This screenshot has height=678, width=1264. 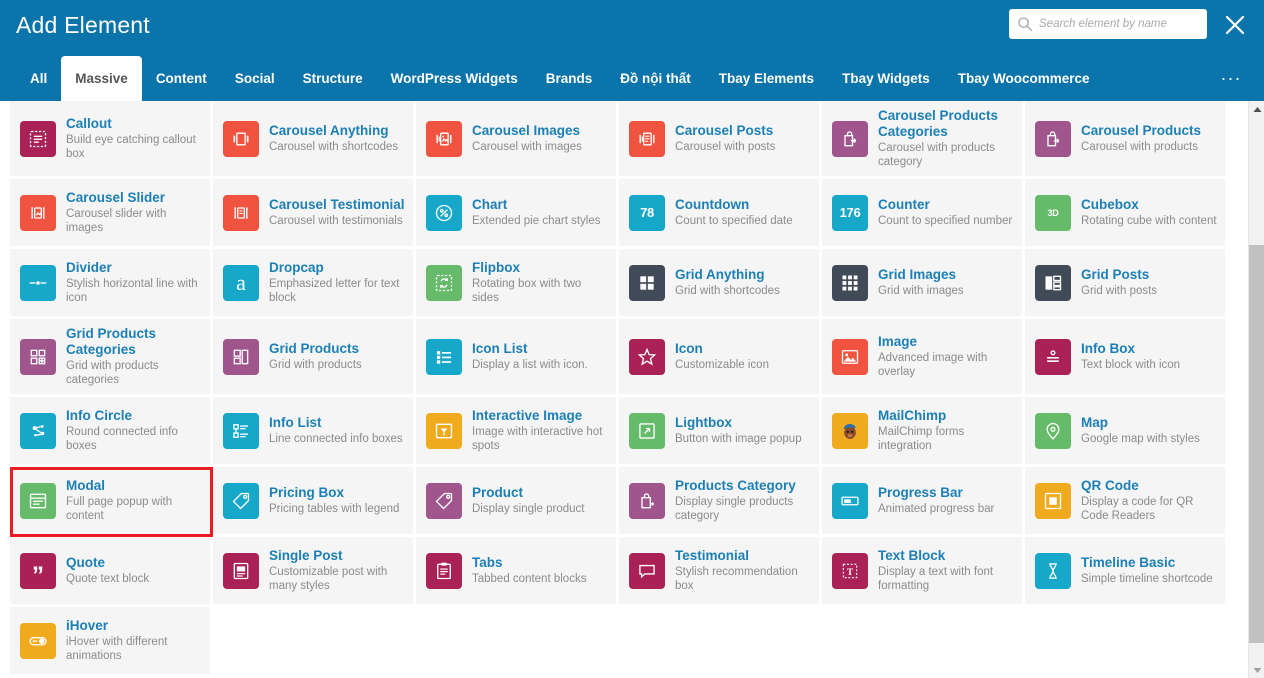 What do you see at coordinates (517, 214) in the screenshot?
I see `element-card-chart: Chart Extended pie chart styles` at bounding box center [517, 214].